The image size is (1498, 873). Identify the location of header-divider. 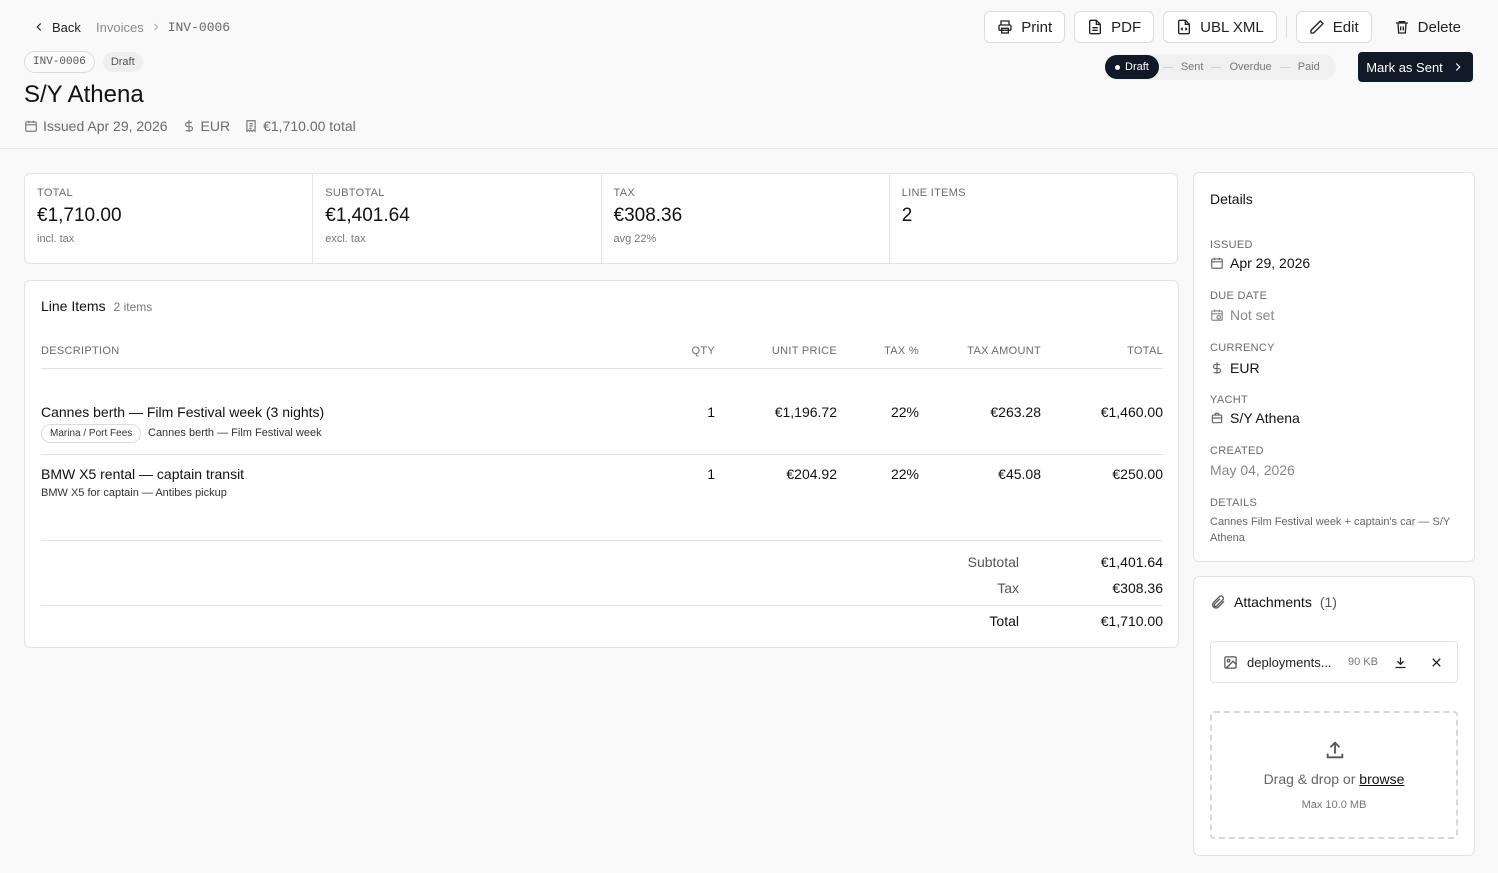
(602, 368).